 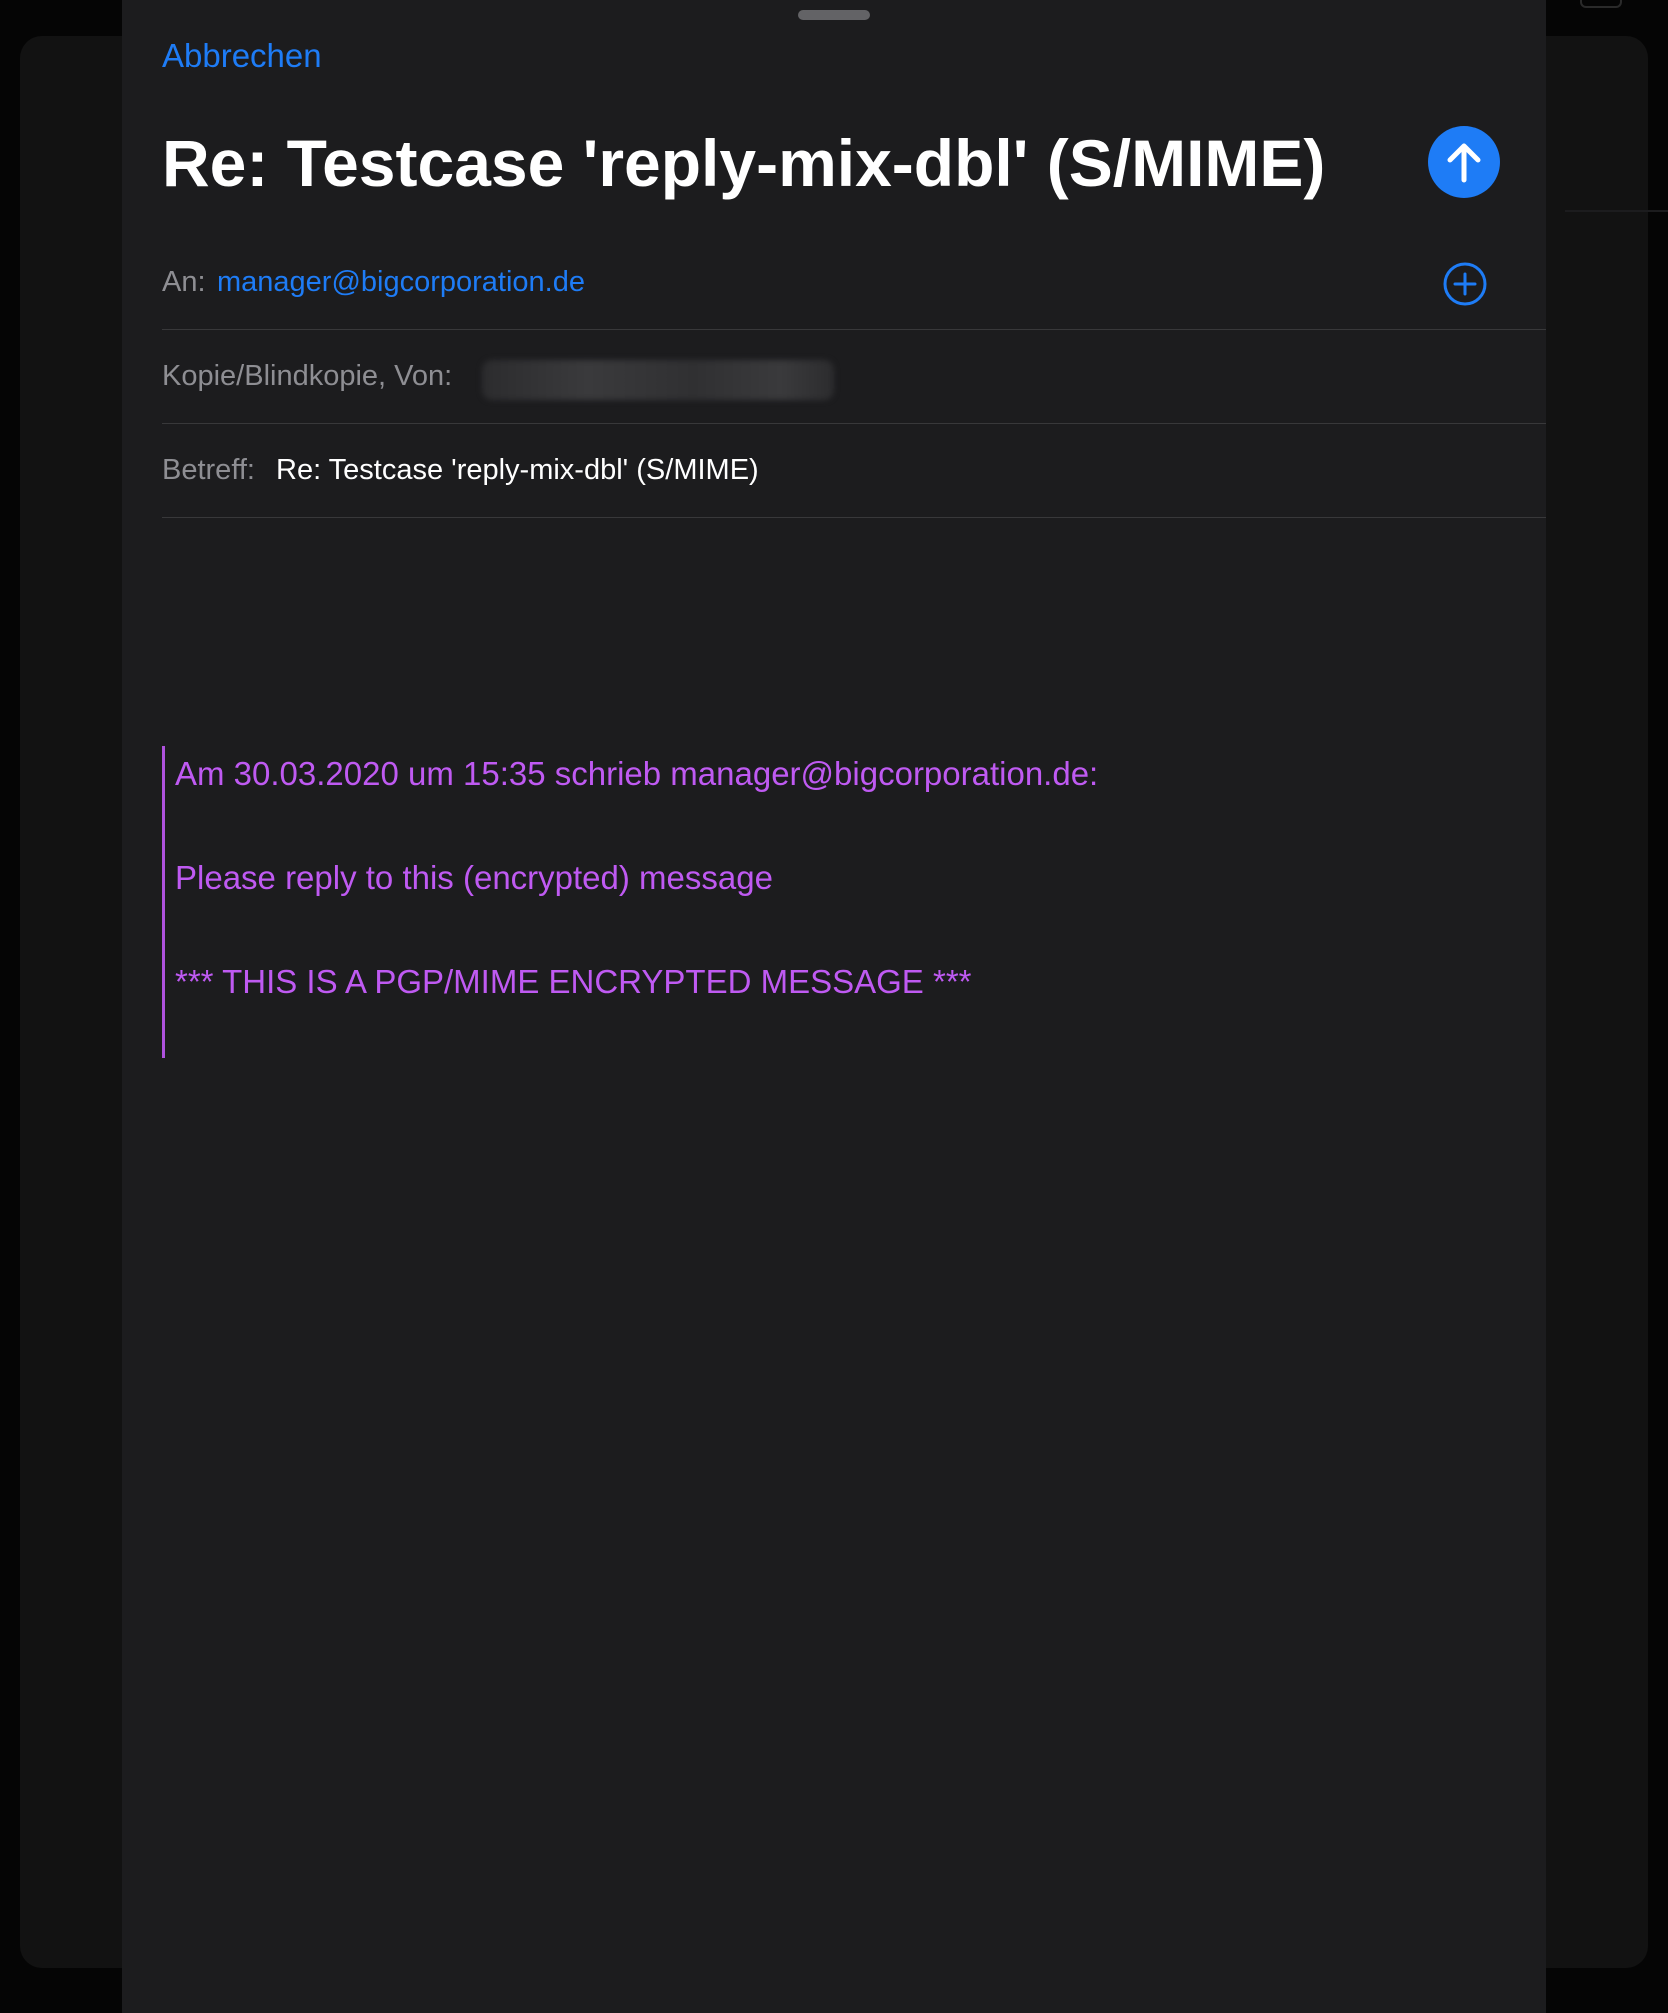 What do you see at coordinates (1601, 4) in the screenshot?
I see `underlying-compose-icon` at bounding box center [1601, 4].